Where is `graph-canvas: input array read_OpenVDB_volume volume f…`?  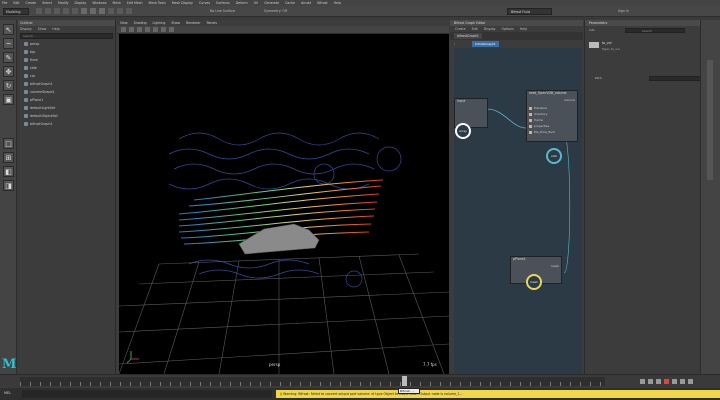 graph-canvas: input array read_OpenVDB_volume volume f… is located at coordinates (518, 211).